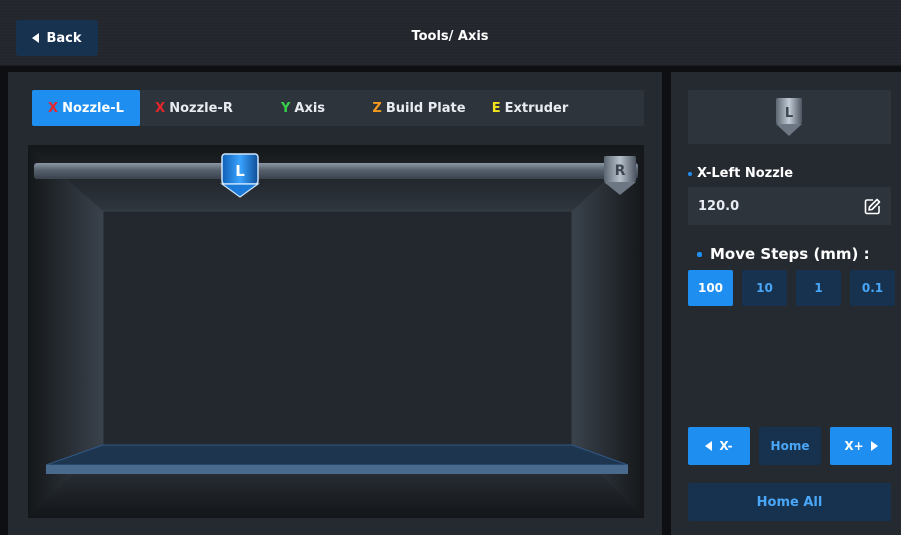 The height and width of the screenshot is (535, 901). I want to click on back-label: Back, so click(64, 38).